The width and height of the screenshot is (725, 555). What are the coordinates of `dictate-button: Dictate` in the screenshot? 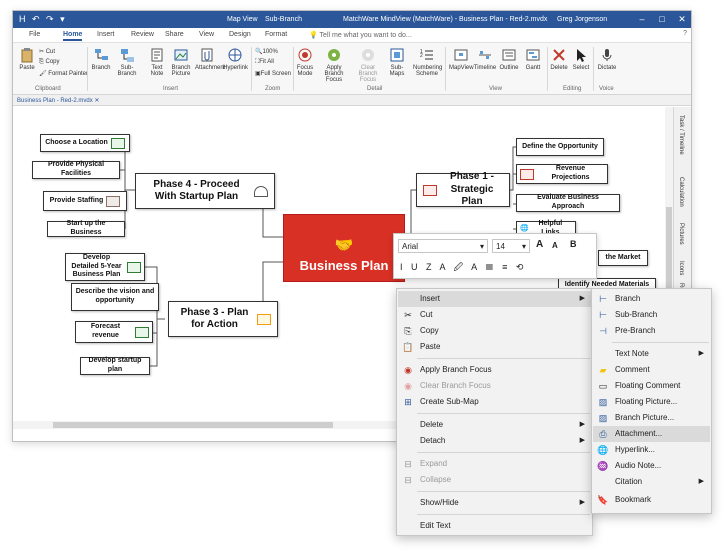 It's located at (607, 59).